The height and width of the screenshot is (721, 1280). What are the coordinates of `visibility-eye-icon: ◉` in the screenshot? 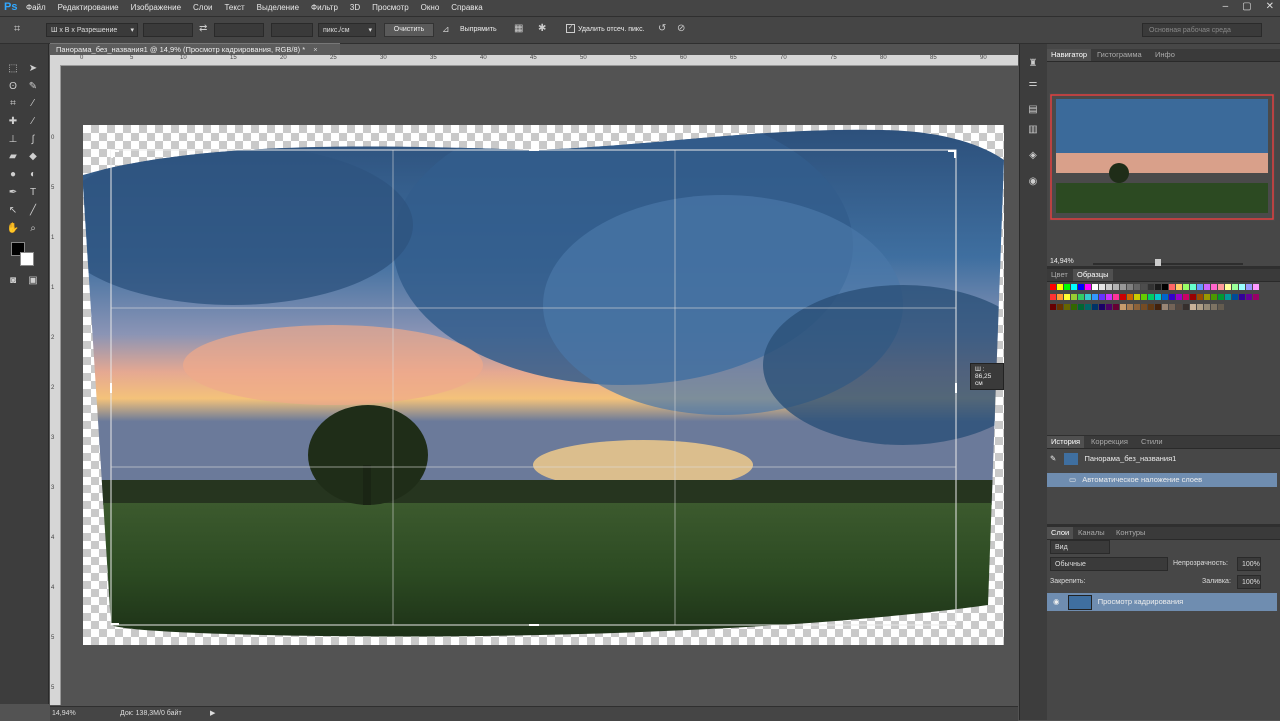 It's located at (1056, 601).